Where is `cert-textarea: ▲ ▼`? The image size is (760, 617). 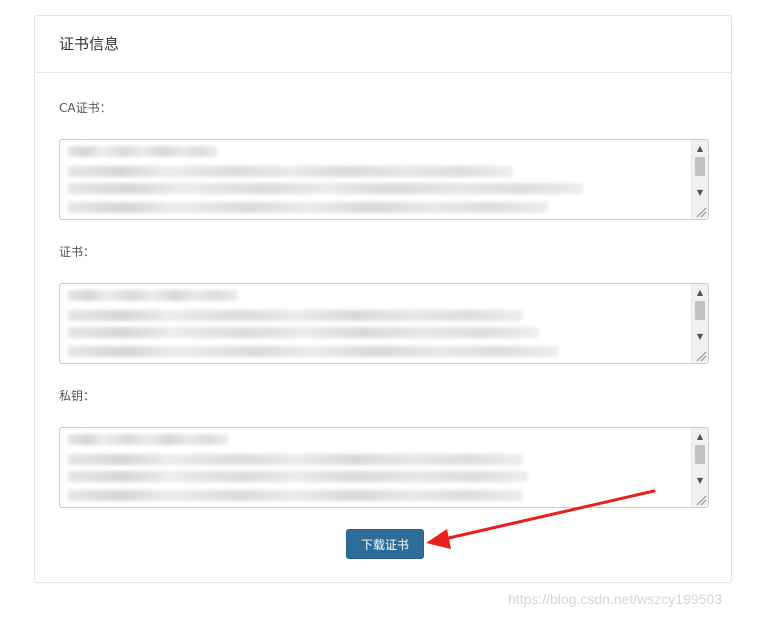 cert-textarea: ▲ ▼ is located at coordinates (384, 323).